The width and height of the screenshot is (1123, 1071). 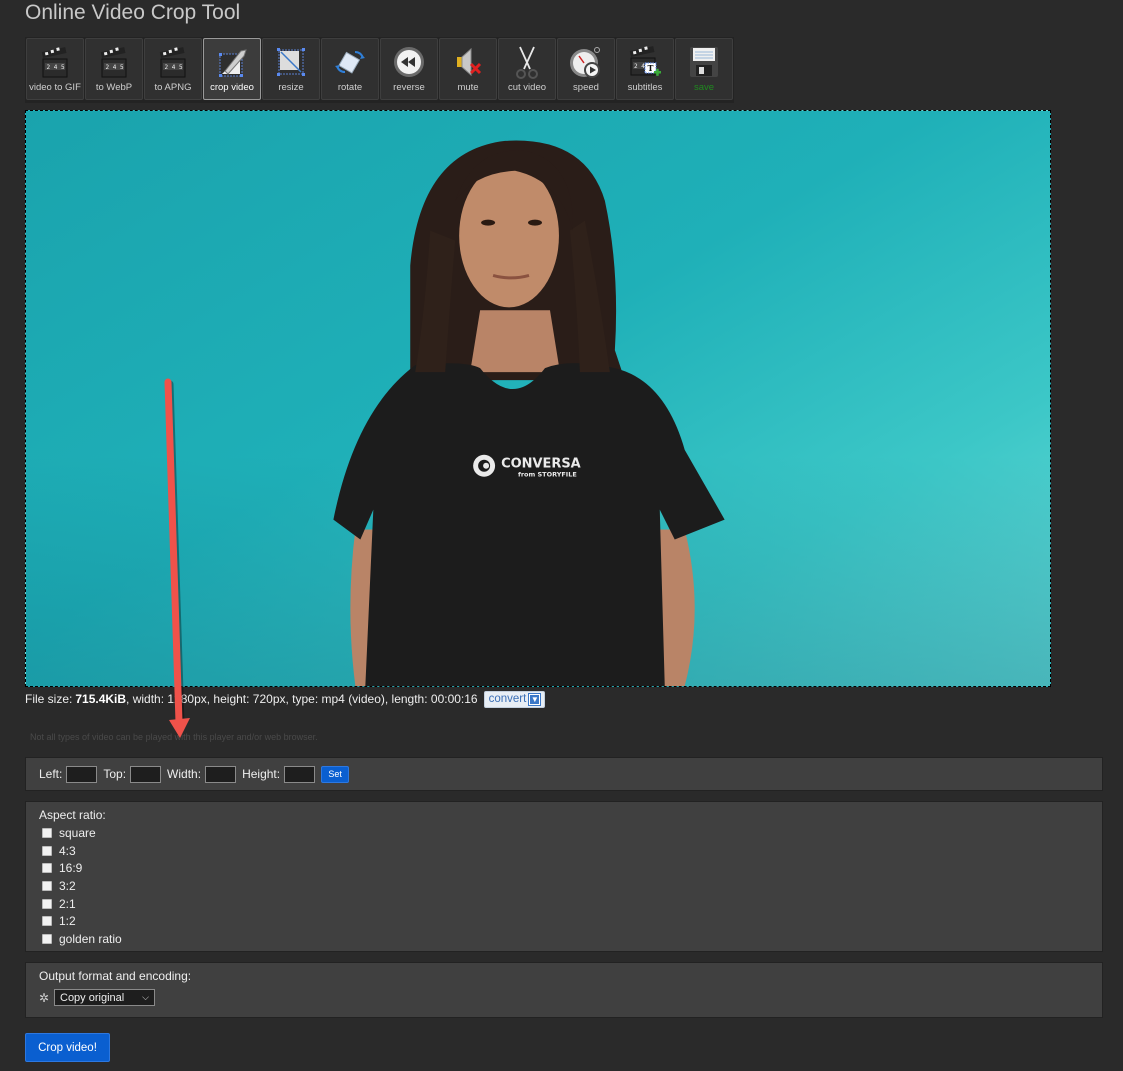 What do you see at coordinates (173, 87) in the screenshot?
I see `tool-label: to APNG` at bounding box center [173, 87].